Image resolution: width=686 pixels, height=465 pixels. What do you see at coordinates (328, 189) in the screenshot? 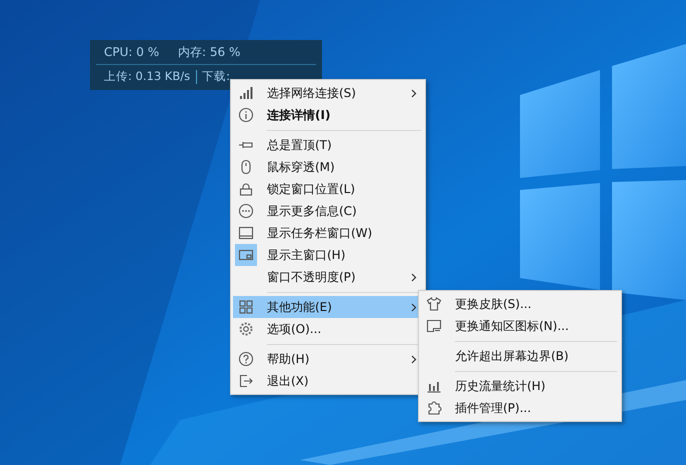
I see `menu-item: 锁定窗口位置(L)` at bounding box center [328, 189].